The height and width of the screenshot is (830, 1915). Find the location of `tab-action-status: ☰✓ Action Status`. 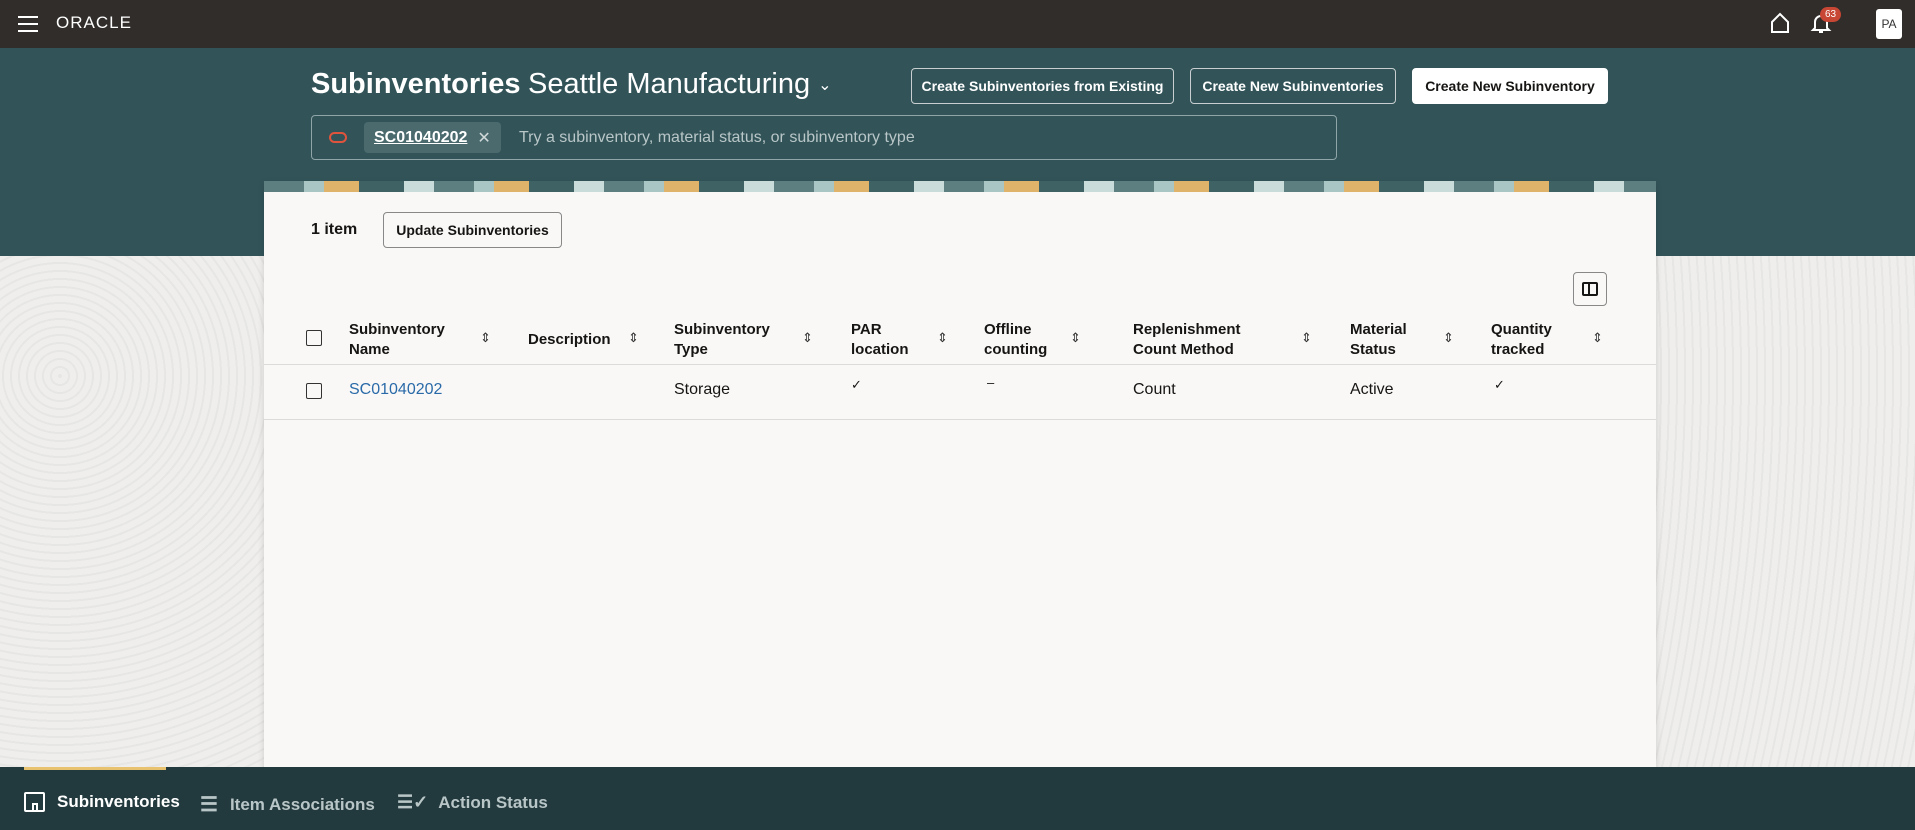

tab-action-status: ☰✓ Action Status is located at coordinates (472, 802).